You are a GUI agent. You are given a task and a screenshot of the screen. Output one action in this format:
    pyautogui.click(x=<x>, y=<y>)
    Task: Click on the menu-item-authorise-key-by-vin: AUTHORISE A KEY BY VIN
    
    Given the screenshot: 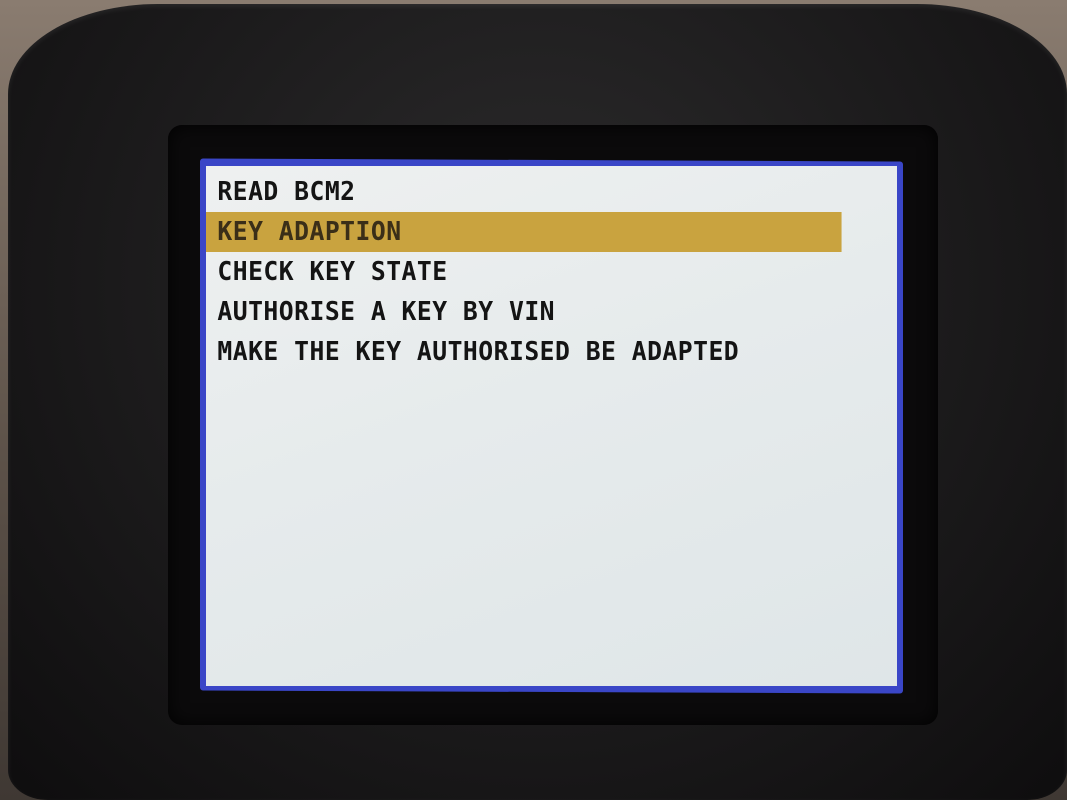 What is the action you would take?
    pyautogui.click(x=534, y=312)
    